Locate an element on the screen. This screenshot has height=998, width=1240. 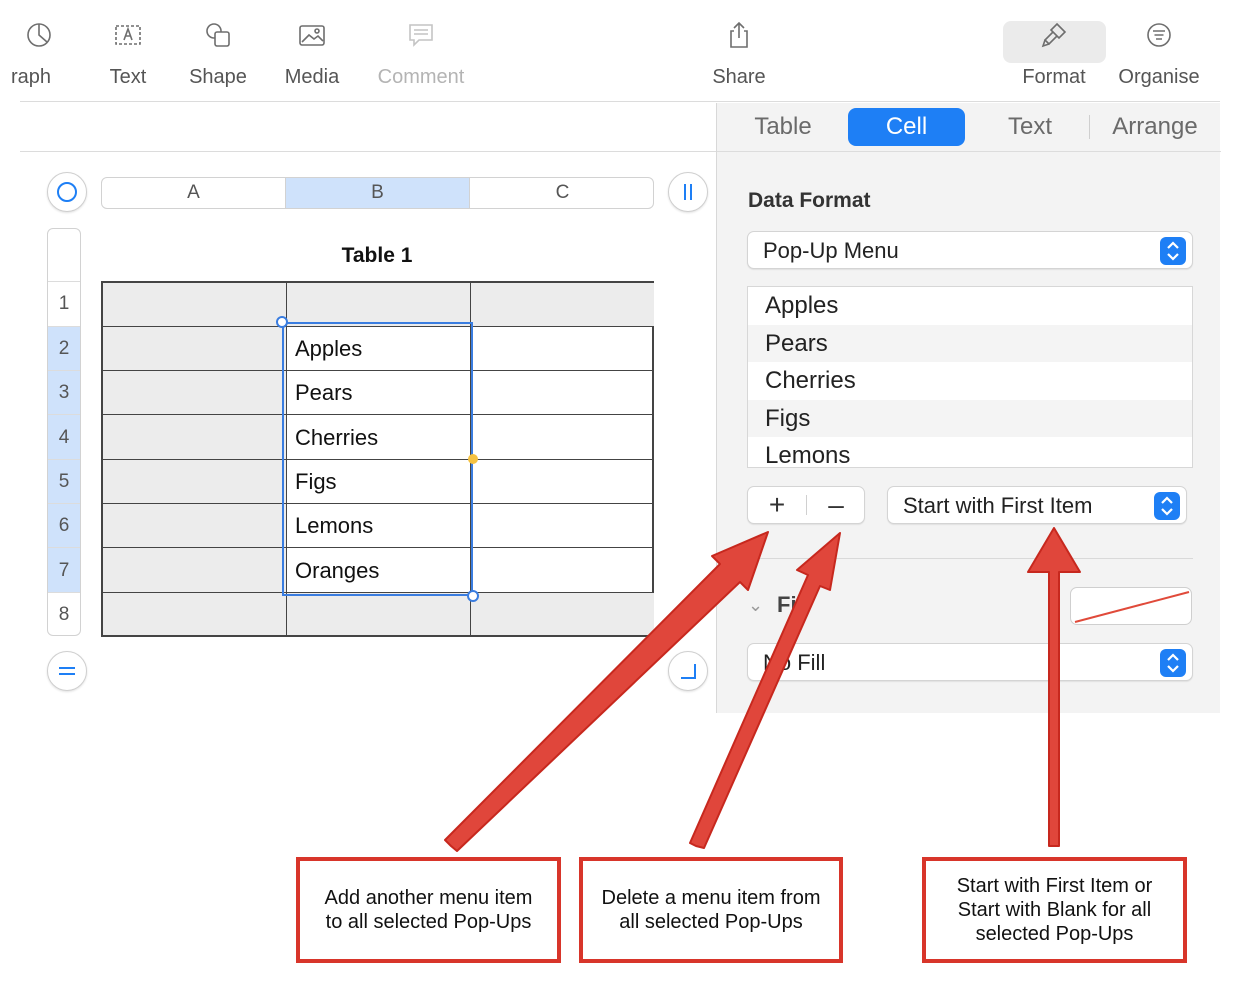
toolbar-comment-button: Comment is located at coordinates (421, 60).